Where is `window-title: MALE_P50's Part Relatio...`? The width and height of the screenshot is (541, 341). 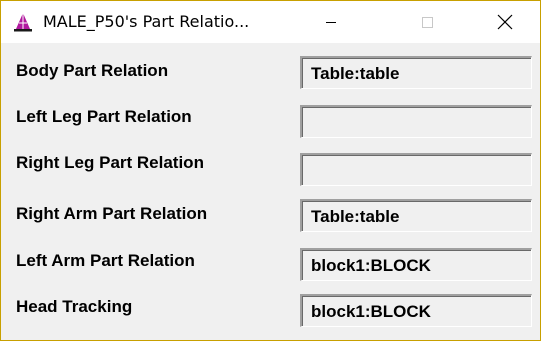
window-title: MALE_P50's Part Relatio... is located at coordinates (146, 21).